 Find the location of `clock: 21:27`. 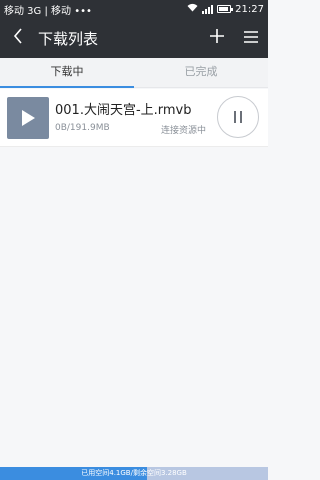

clock: 21:27 is located at coordinates (249, 9).